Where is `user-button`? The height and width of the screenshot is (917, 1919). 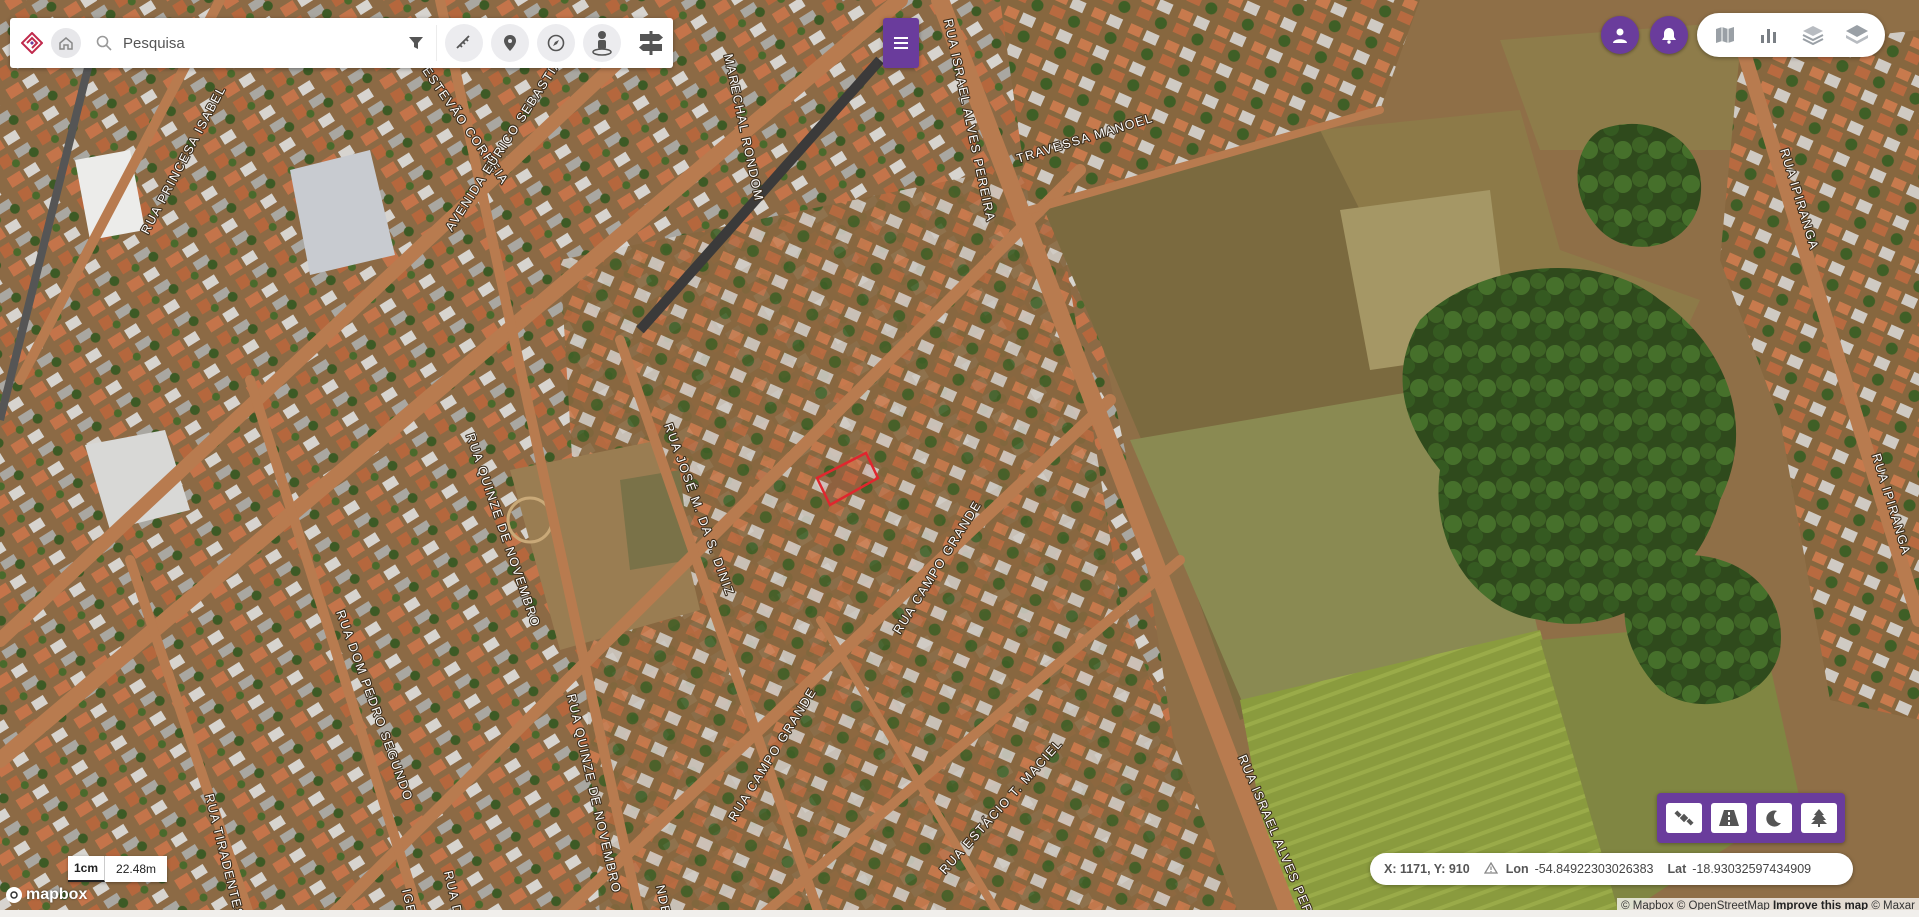
user-button is located at coordinates (1620, 35).